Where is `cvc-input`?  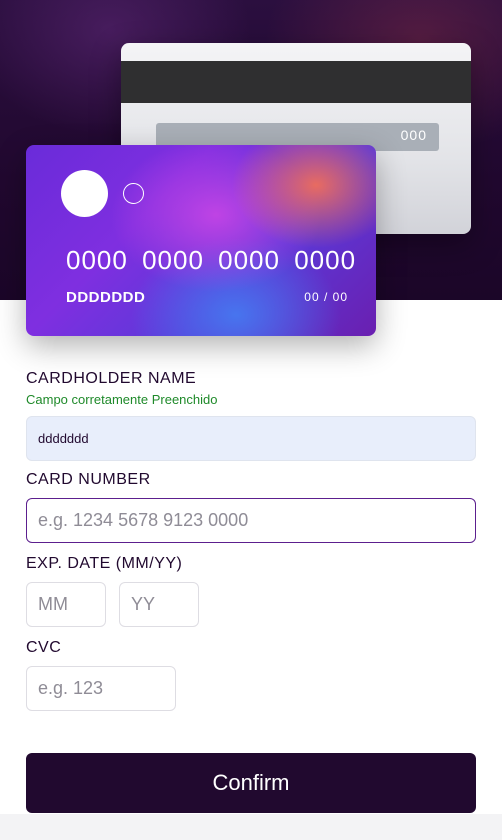 cvc-input is located at coordinates (101, 688).